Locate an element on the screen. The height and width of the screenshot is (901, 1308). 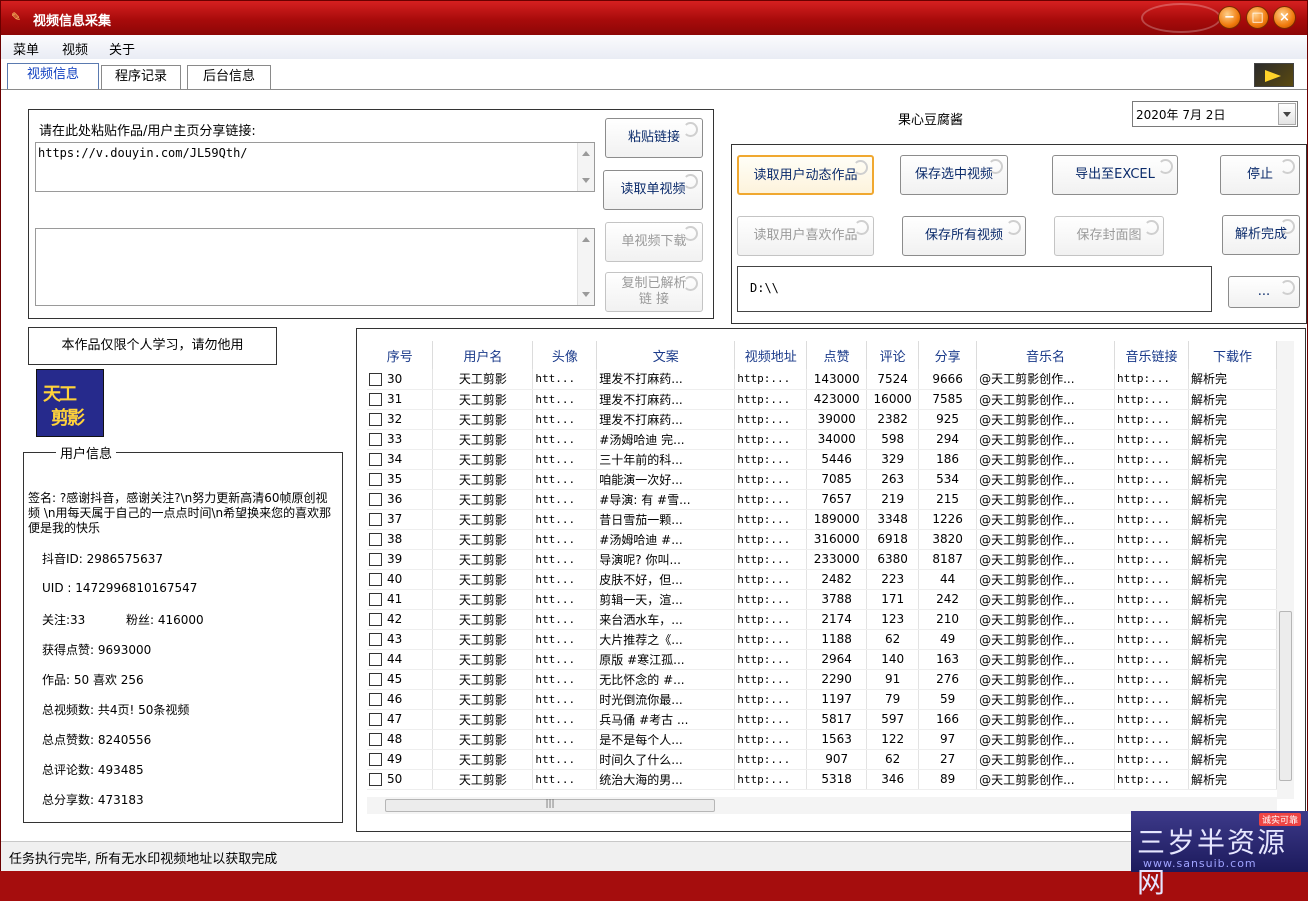
title-bar: ✎ 视频信息采集 − □ × is located at coordinates (654, 18).